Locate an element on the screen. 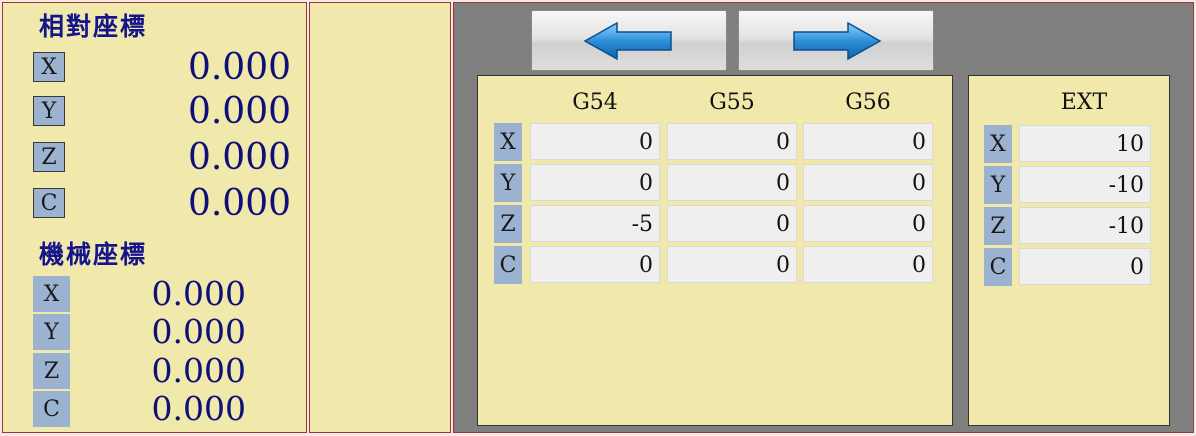 This screenshot has height=436, width=1196. machine-axis-x-label: X is located at coordinates (51, 294).